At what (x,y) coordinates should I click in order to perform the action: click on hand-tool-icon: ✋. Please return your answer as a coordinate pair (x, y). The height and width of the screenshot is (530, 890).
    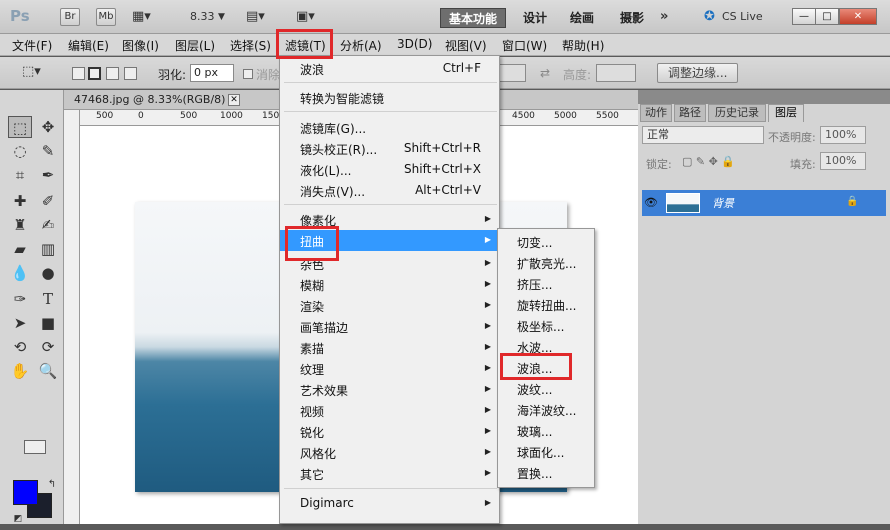
    Looking at the image, I should click on (20, 371).